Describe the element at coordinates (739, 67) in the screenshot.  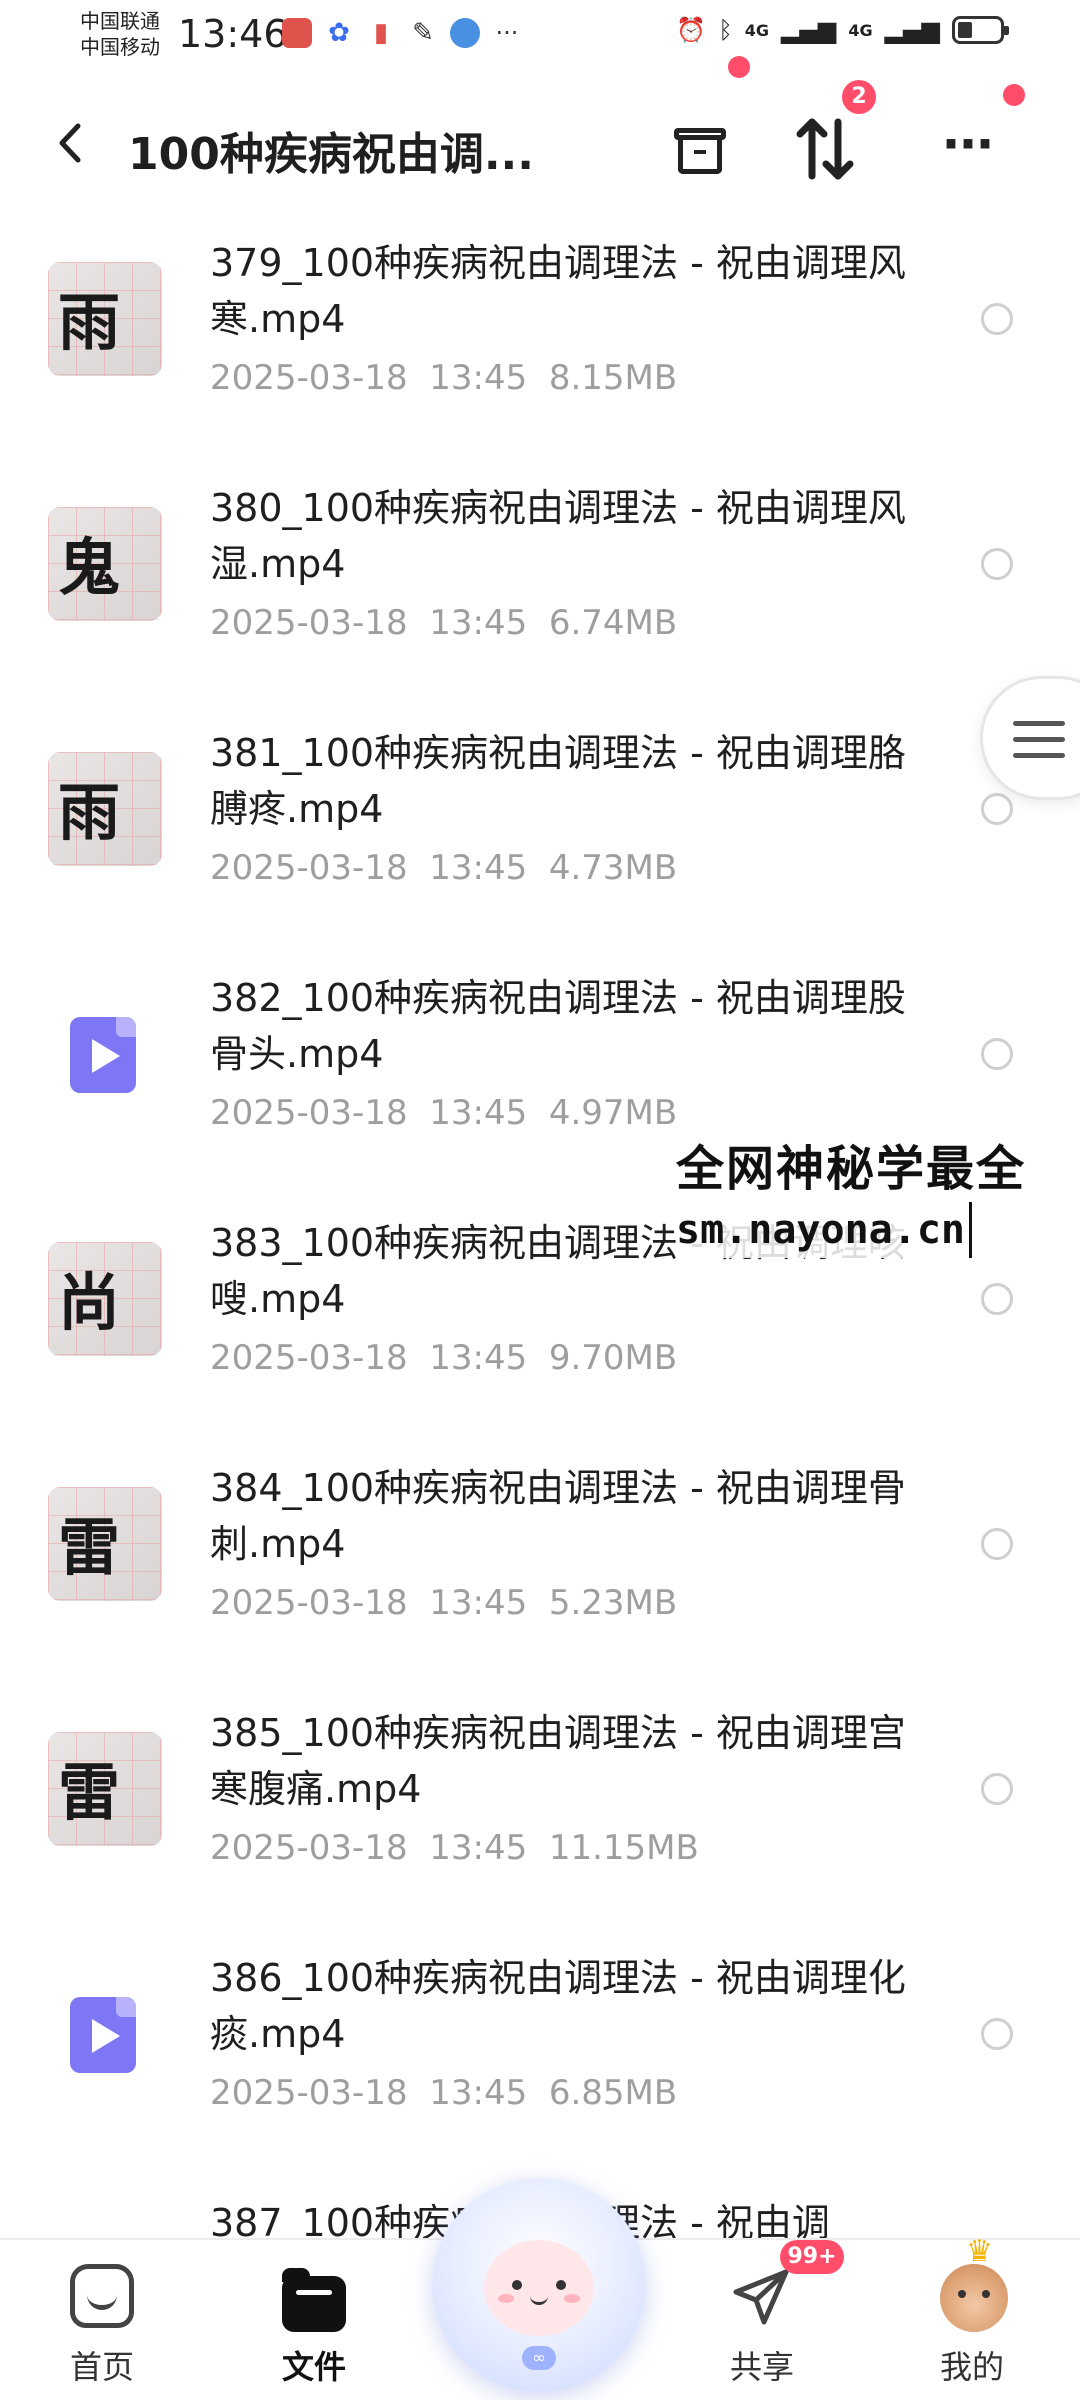
I see `archive-red-dot` at that location.